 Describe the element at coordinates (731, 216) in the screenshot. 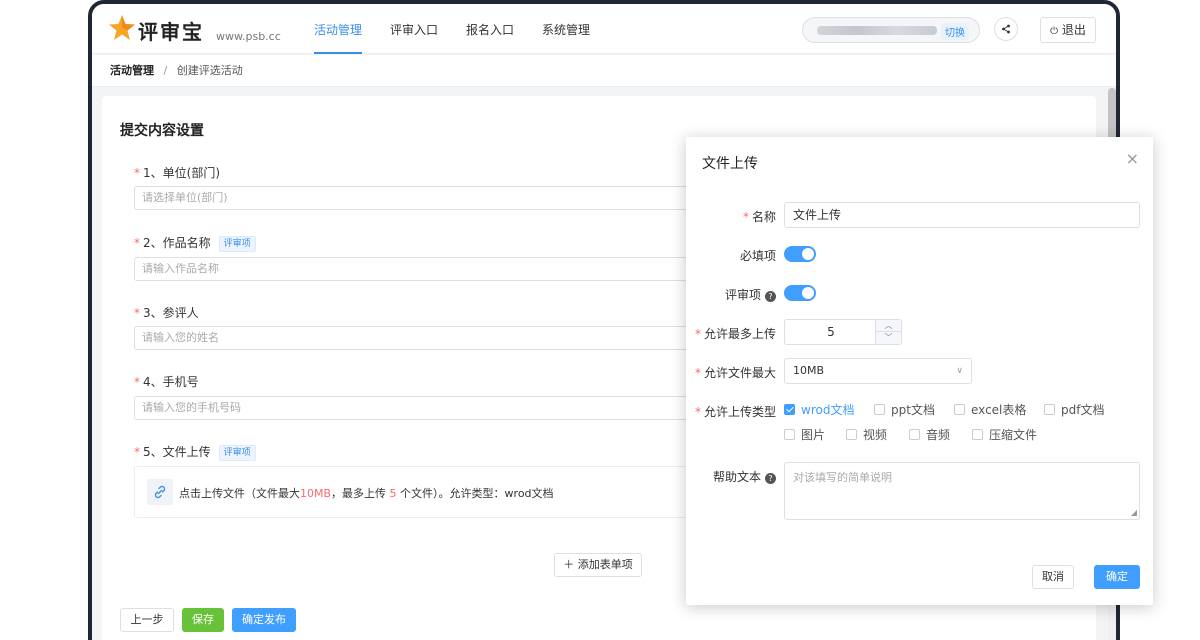

I see `name-label: * 名称` at that location.